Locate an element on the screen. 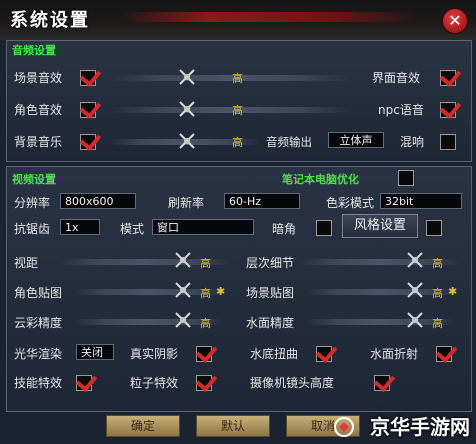 This screenshot has height=444, width=476. ok-button: 确定 is located at coordinates (143, 426).